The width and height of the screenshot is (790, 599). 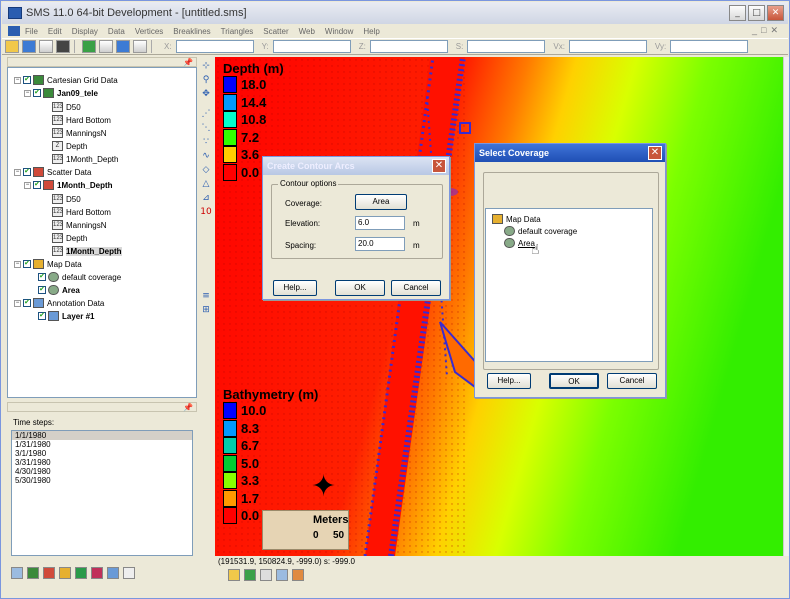 I want to click on grid-module-icon, so click(x=33, y=573).